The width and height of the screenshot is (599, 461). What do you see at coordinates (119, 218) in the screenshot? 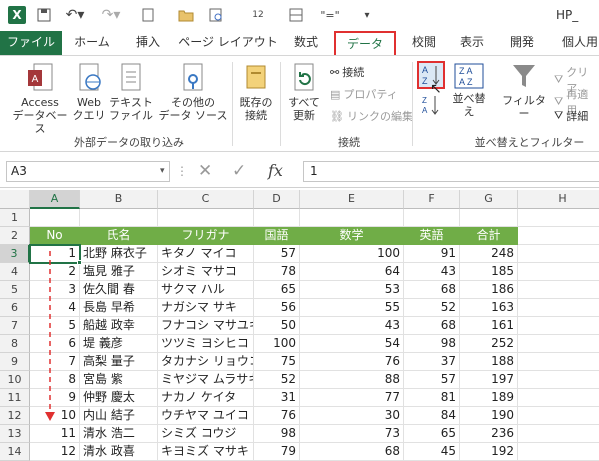
I see `cell-b1` at bounding box center [119, 218].